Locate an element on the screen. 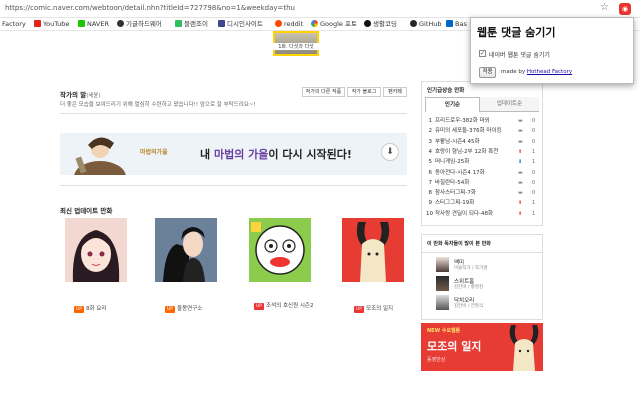 The image size is (640, 400). also-read-item: 닥치오리 김칸비 / 전필식 is located at coordinates (486, 303).